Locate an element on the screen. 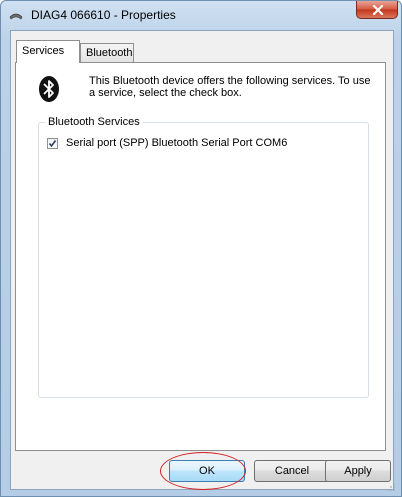 The image size is (402, 497). serial-port-checkbox is located at coordinates (52, 143).